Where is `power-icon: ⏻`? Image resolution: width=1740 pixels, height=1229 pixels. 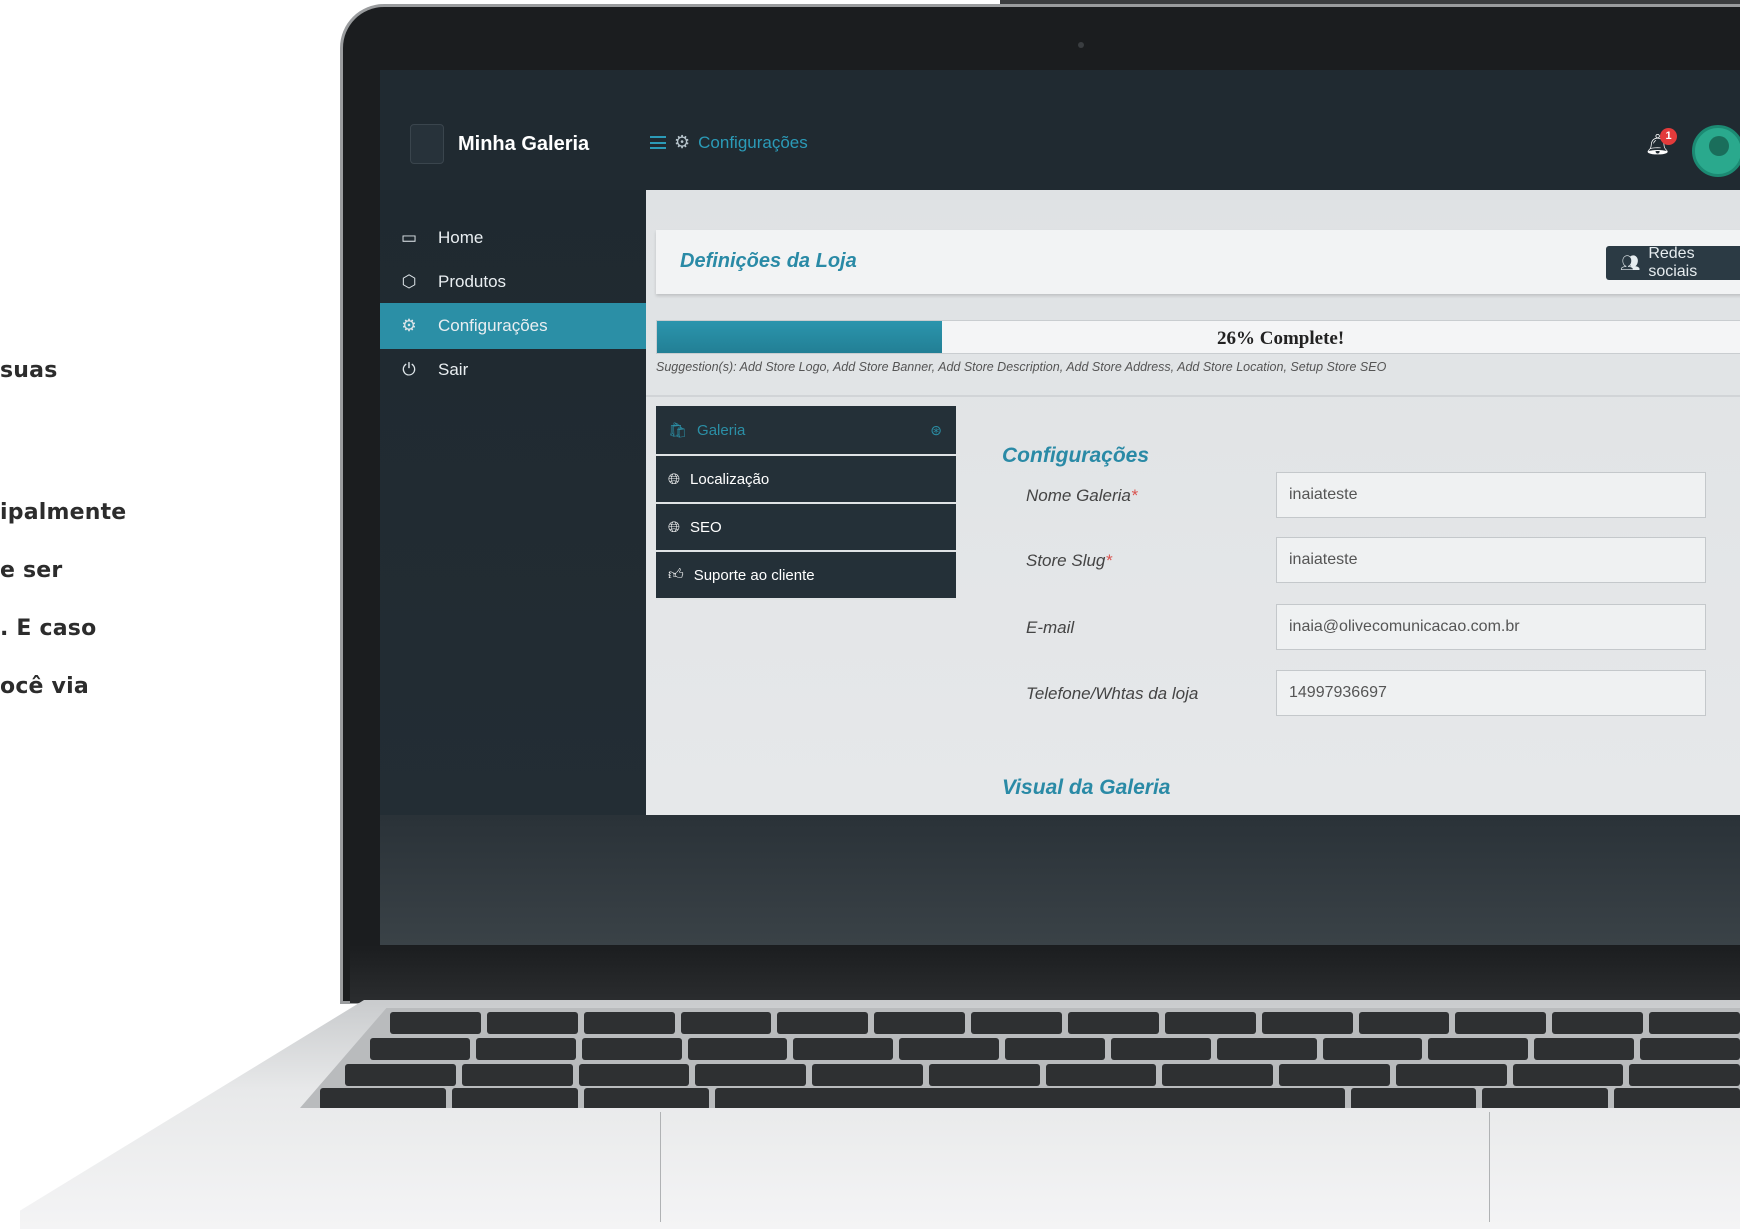
power-icon: ⏻ is located at coordinates (409, 369).